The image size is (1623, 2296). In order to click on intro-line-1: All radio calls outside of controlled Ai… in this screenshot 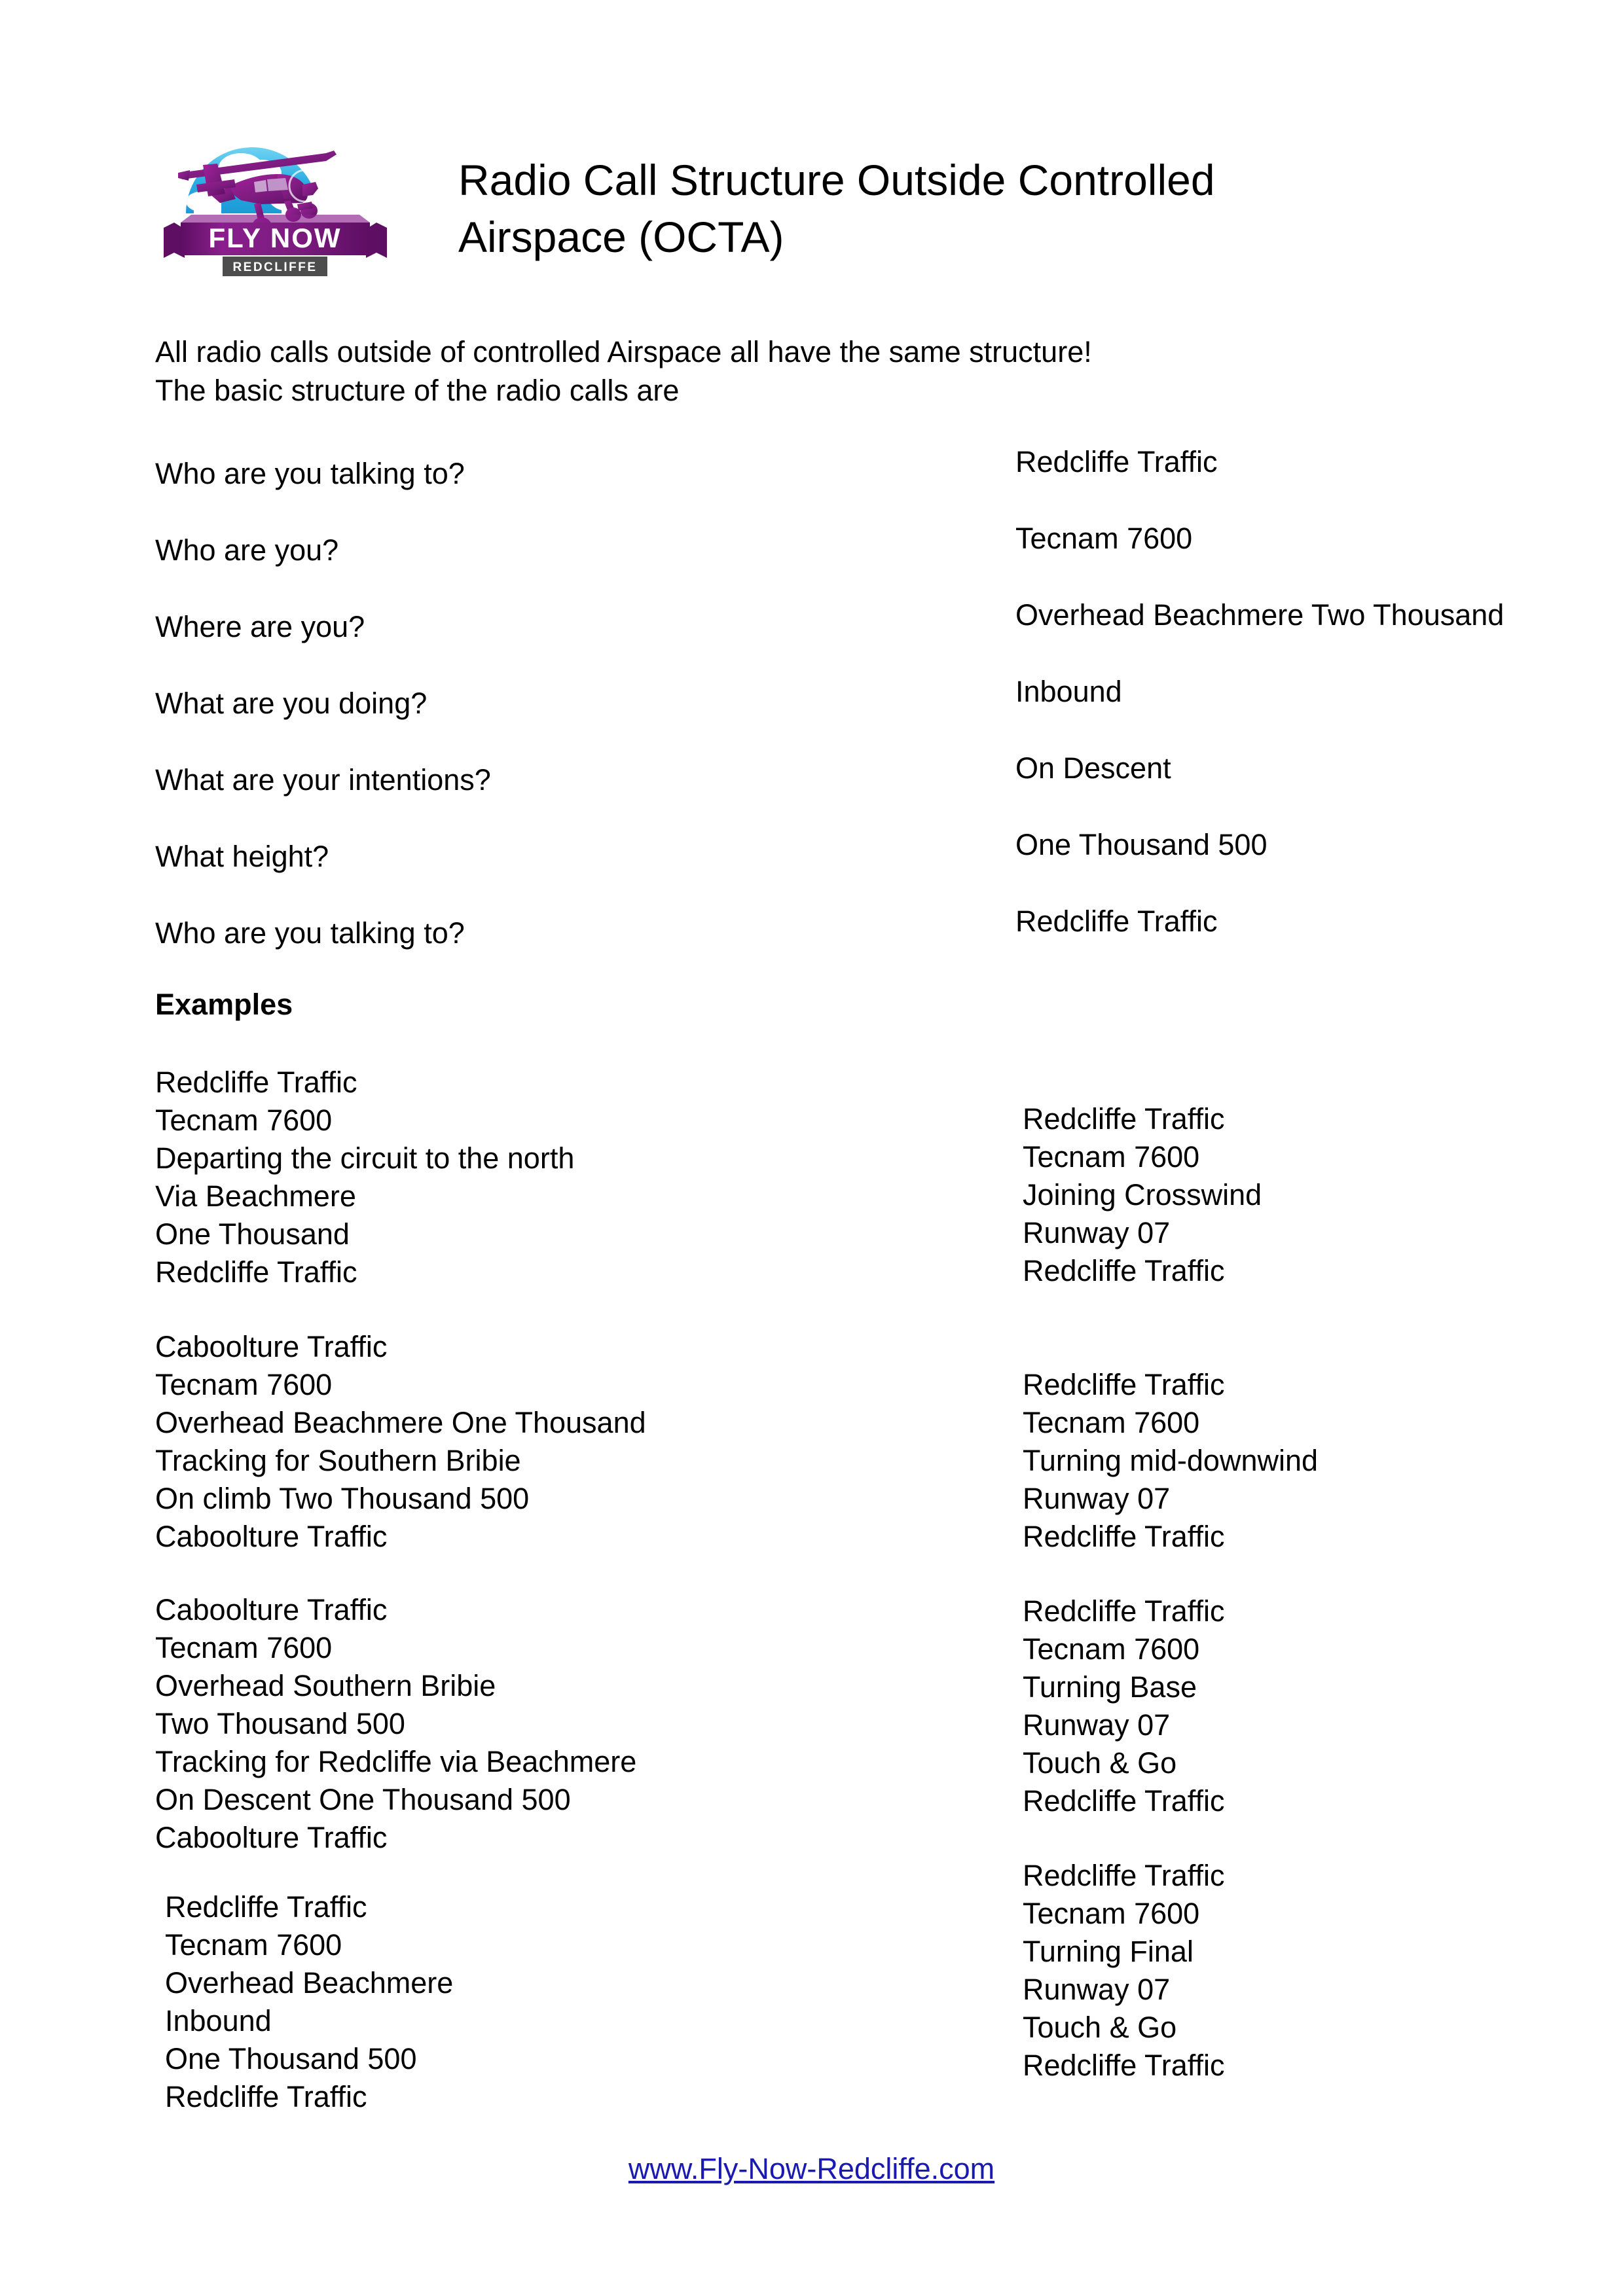, I will do `click(623, 351)`.